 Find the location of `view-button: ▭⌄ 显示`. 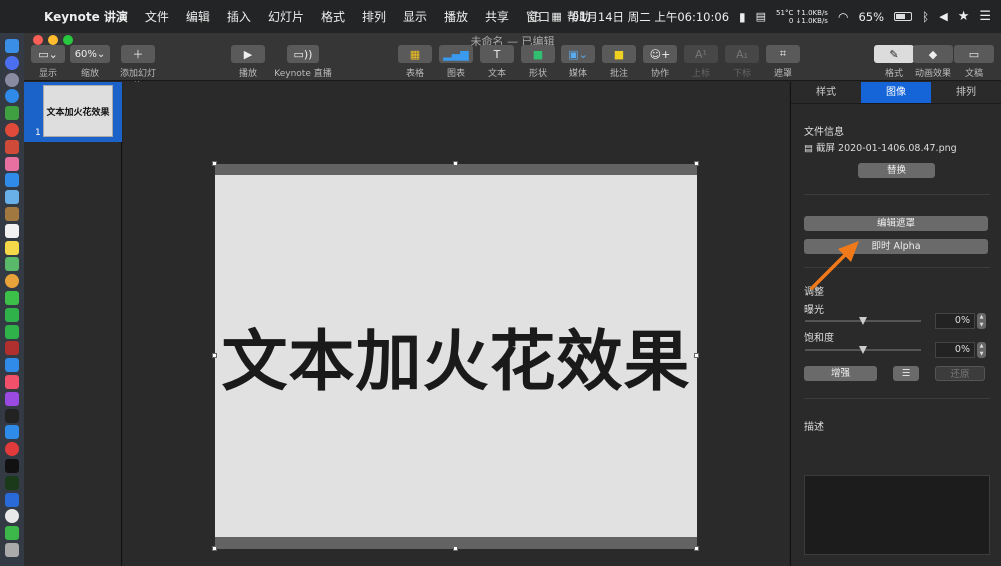

view-button: ▭⌄ 显示 is located at coordinates (48, 62).